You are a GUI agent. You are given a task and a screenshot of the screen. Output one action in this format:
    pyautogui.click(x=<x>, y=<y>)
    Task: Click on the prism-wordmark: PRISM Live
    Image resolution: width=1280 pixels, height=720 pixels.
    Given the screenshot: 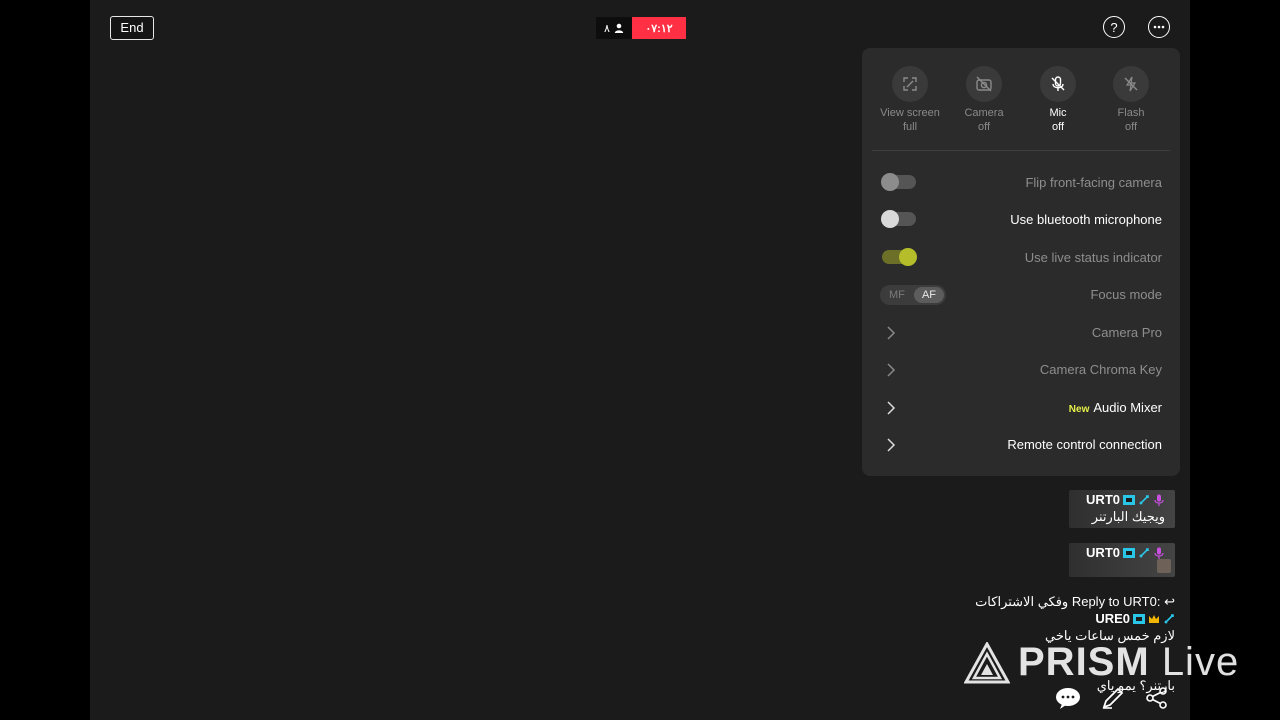 What is the action you would take?
    pyautogui.click(x=1128, y=662)
    